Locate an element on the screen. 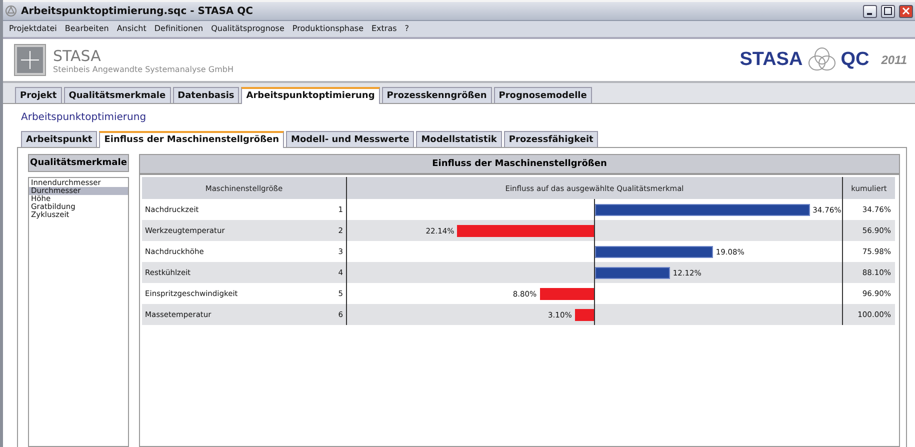 This screenshot has width=915, height=447. menu-item: Bearbeiten is located at coordinates (86, 29).